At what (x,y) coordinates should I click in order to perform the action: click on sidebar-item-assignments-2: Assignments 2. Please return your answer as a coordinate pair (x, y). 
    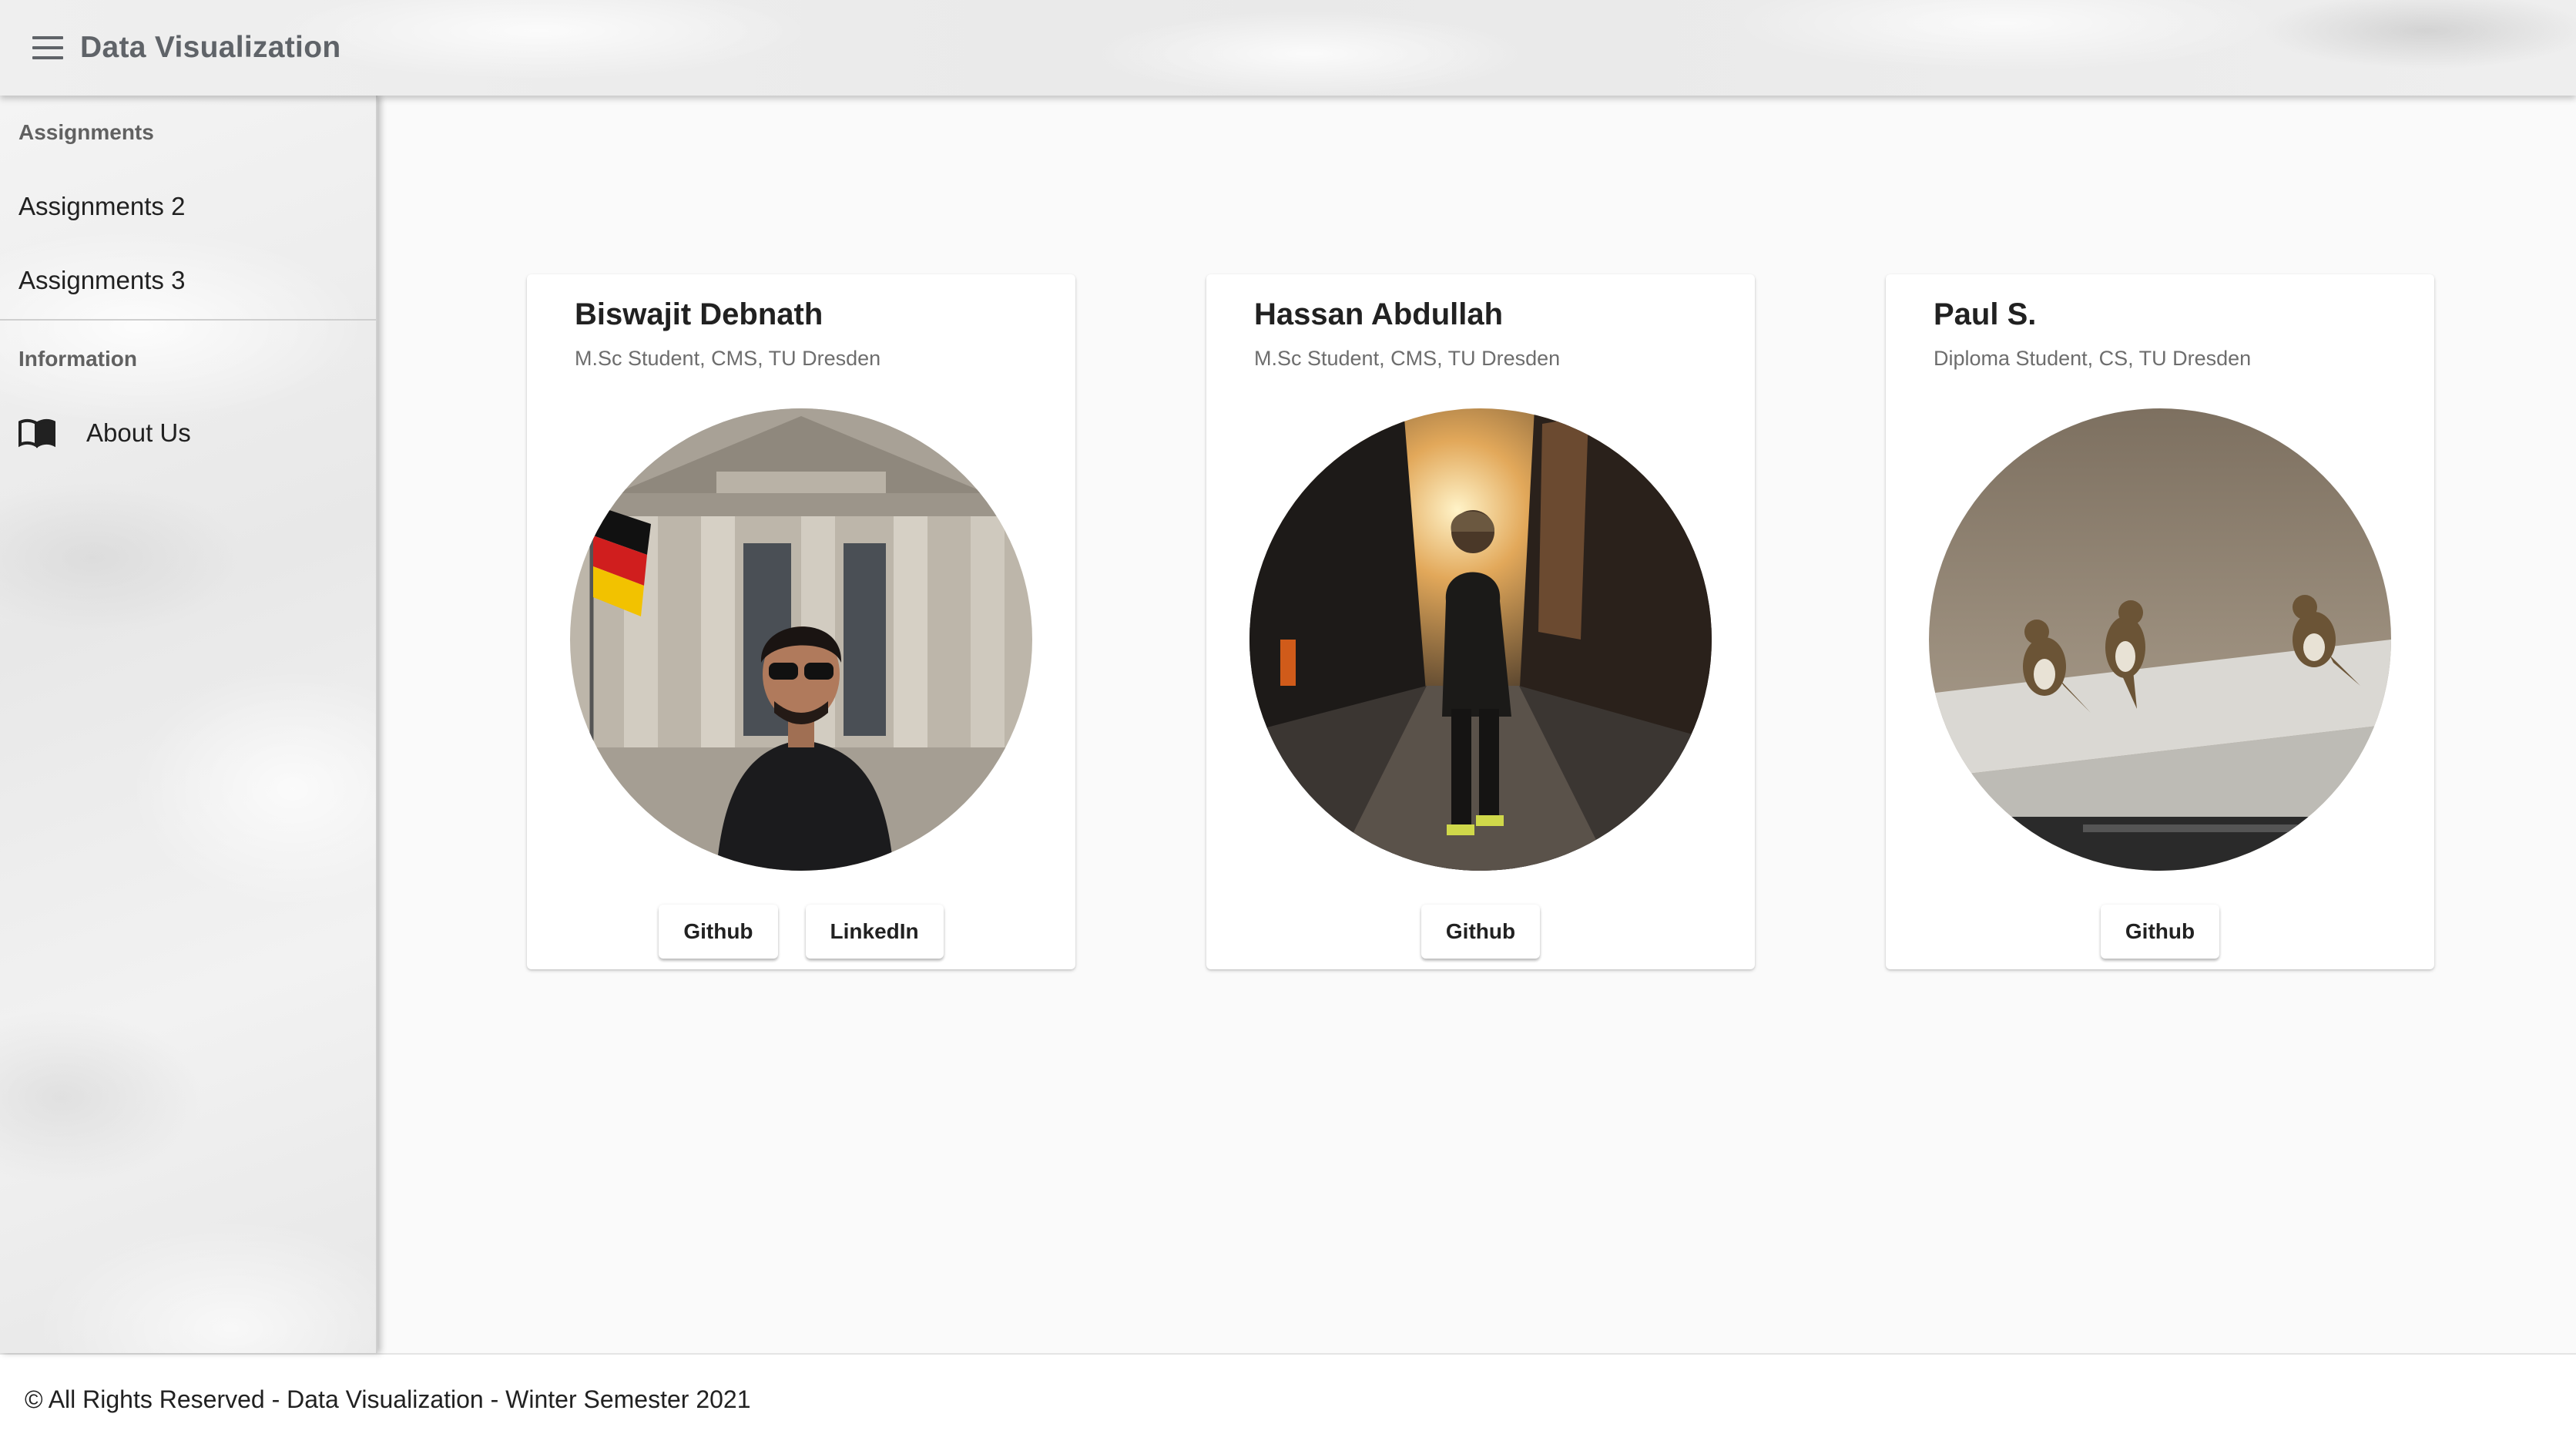
    Looking at the image, I should click on (188, 206).